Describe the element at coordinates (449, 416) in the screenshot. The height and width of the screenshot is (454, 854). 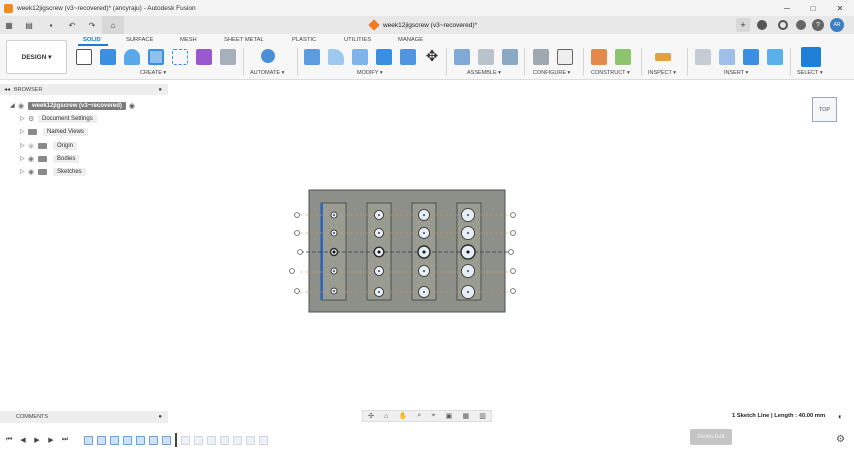
I see `display-settings-icon: ▣` at that location.